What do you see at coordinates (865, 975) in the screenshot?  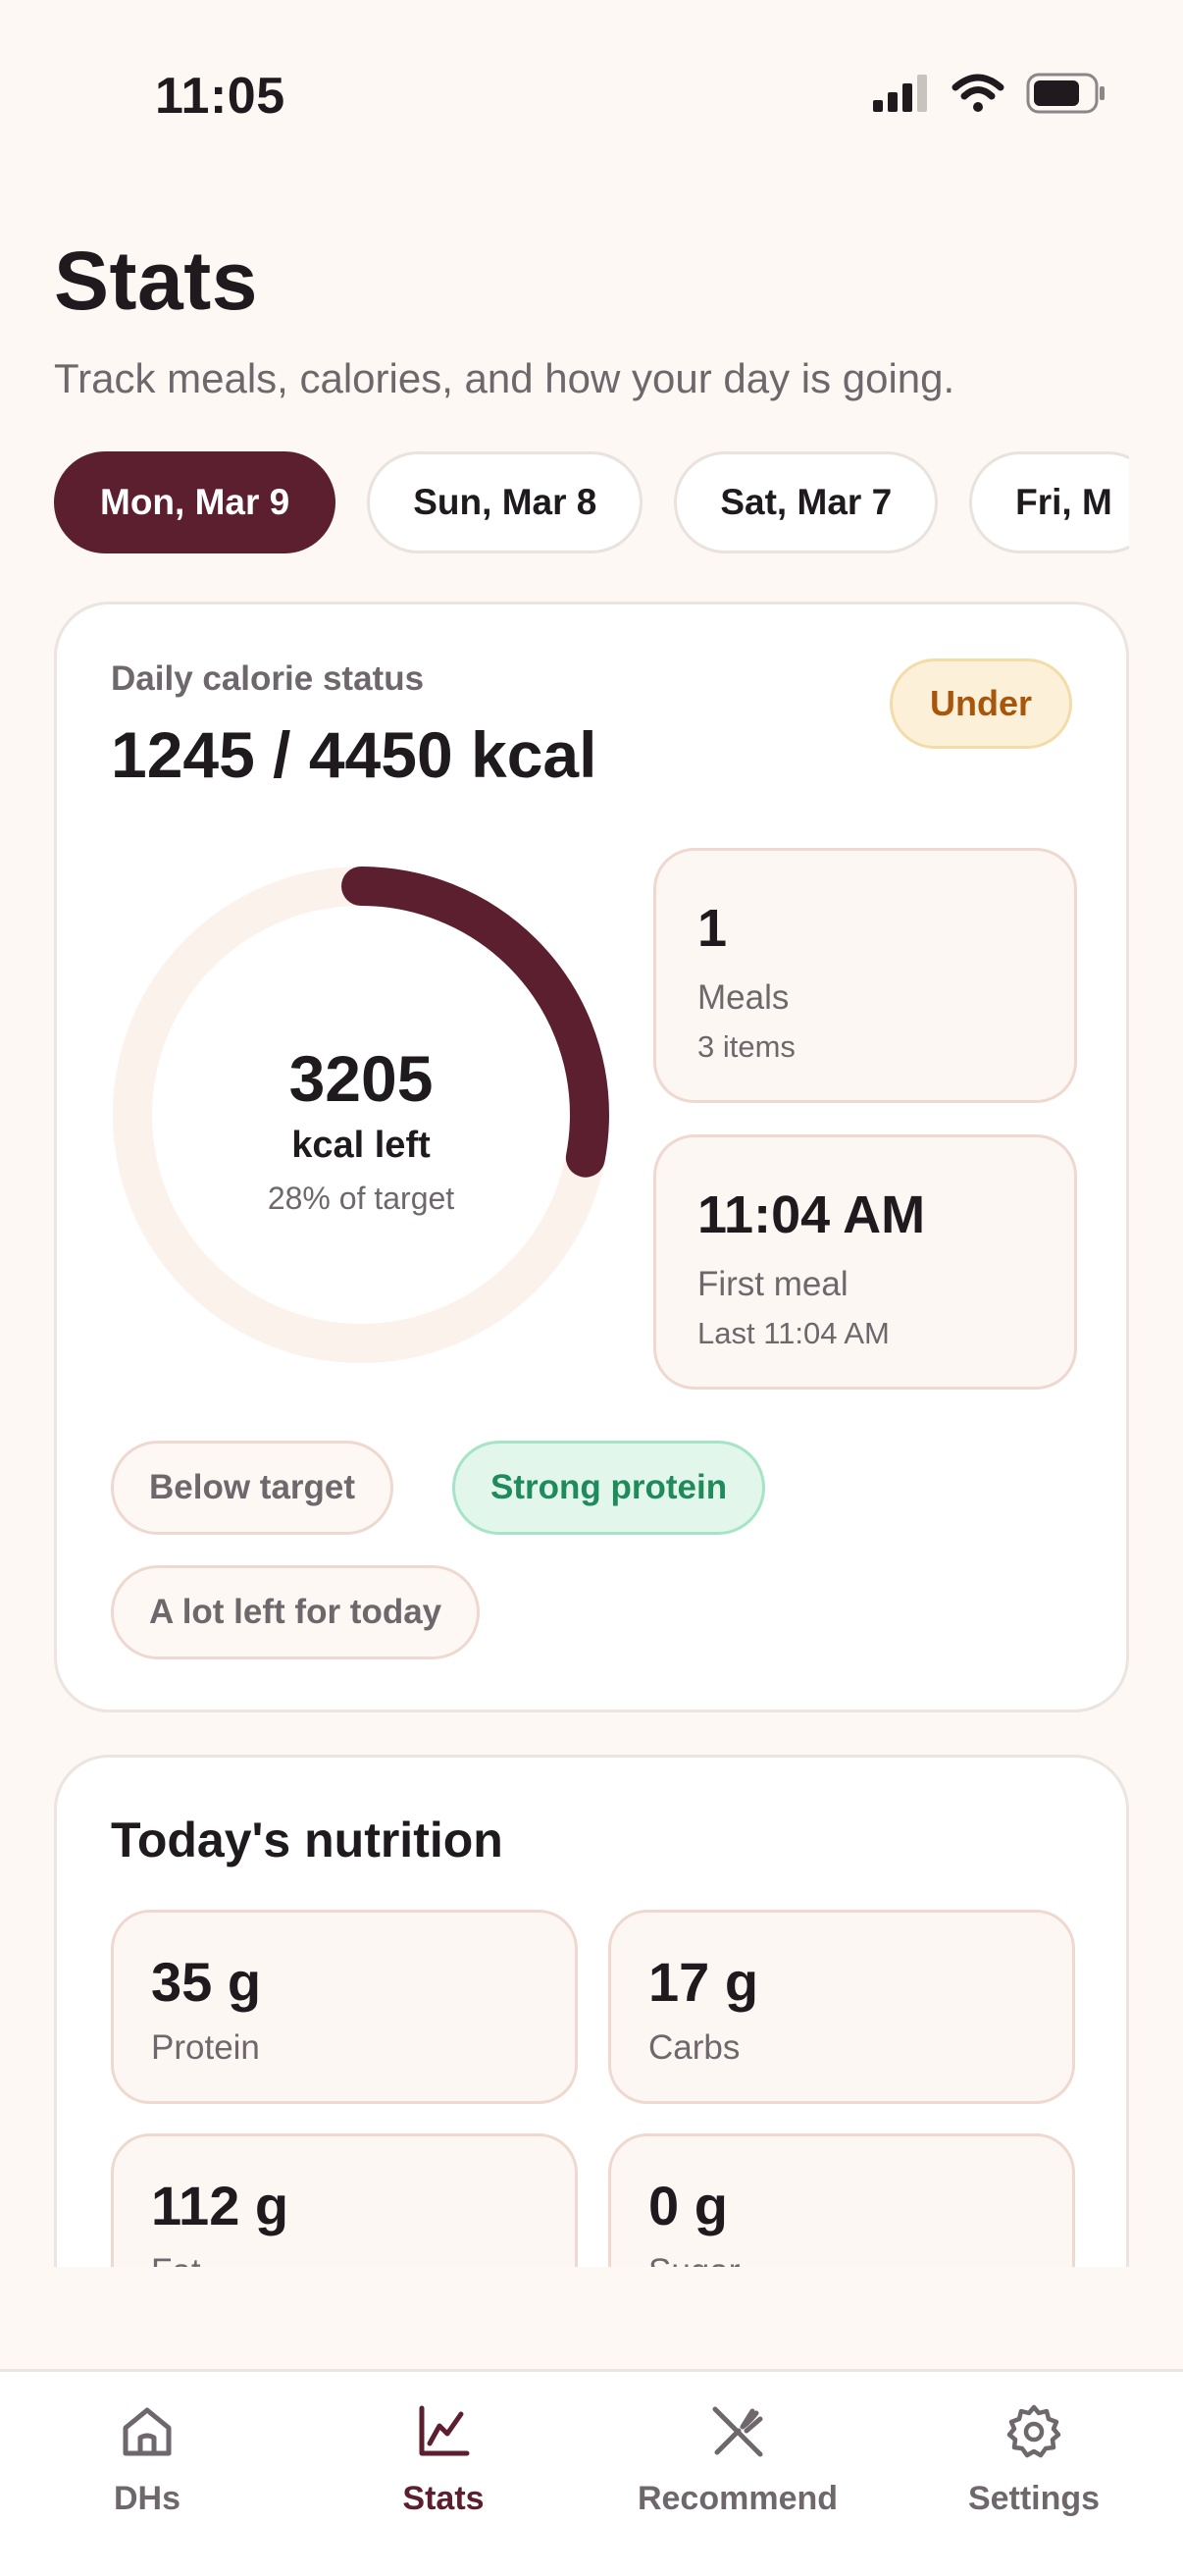 I see `meals-card: 1 Meals 3 items` at bounding box center [865, 975].